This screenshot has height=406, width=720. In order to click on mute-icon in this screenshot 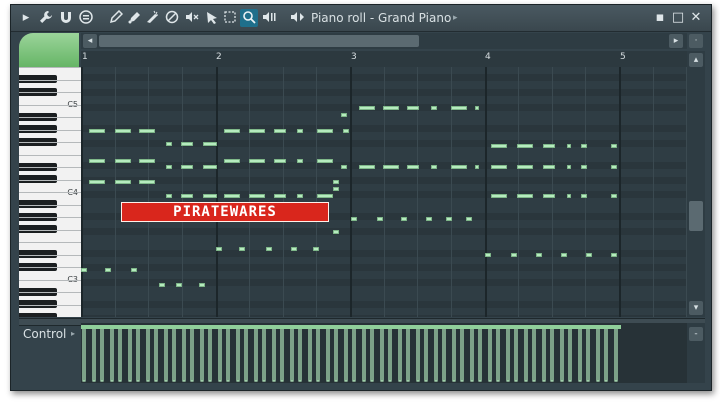, I will do `click(192, 18)`.